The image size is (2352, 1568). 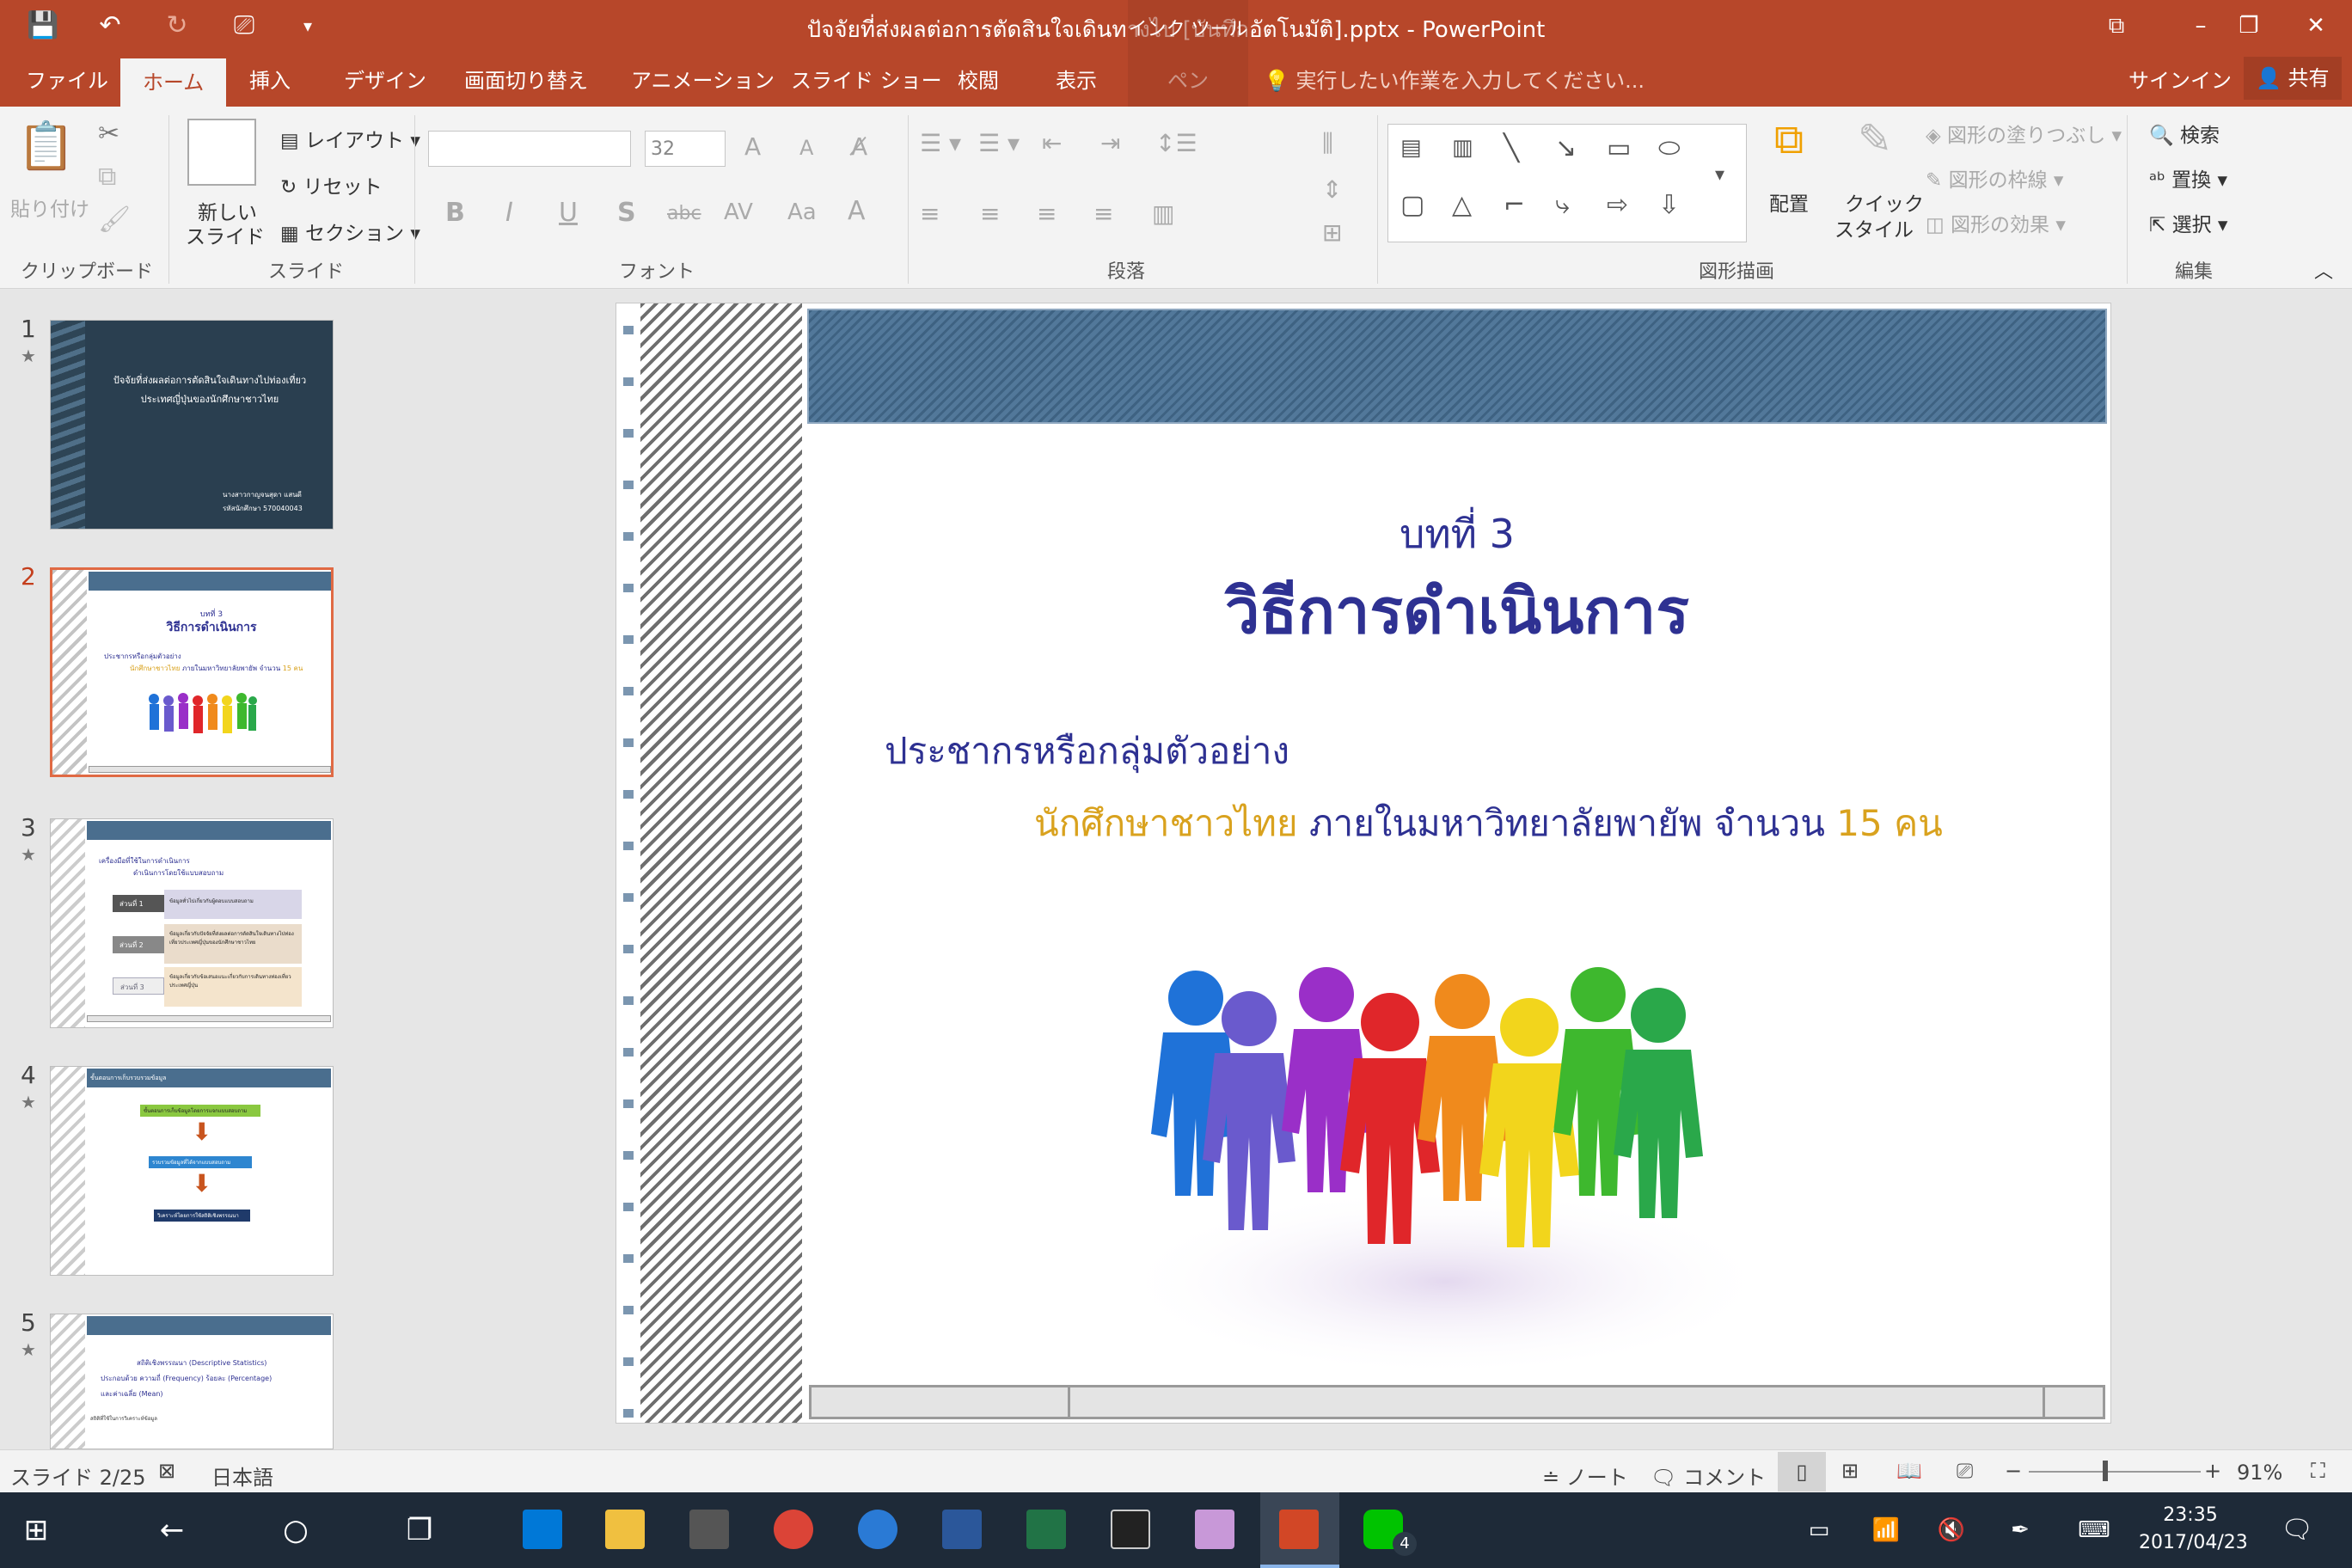 I want to click on slideshow-view-icon: ⎚, so click(x=1965, y=1471).